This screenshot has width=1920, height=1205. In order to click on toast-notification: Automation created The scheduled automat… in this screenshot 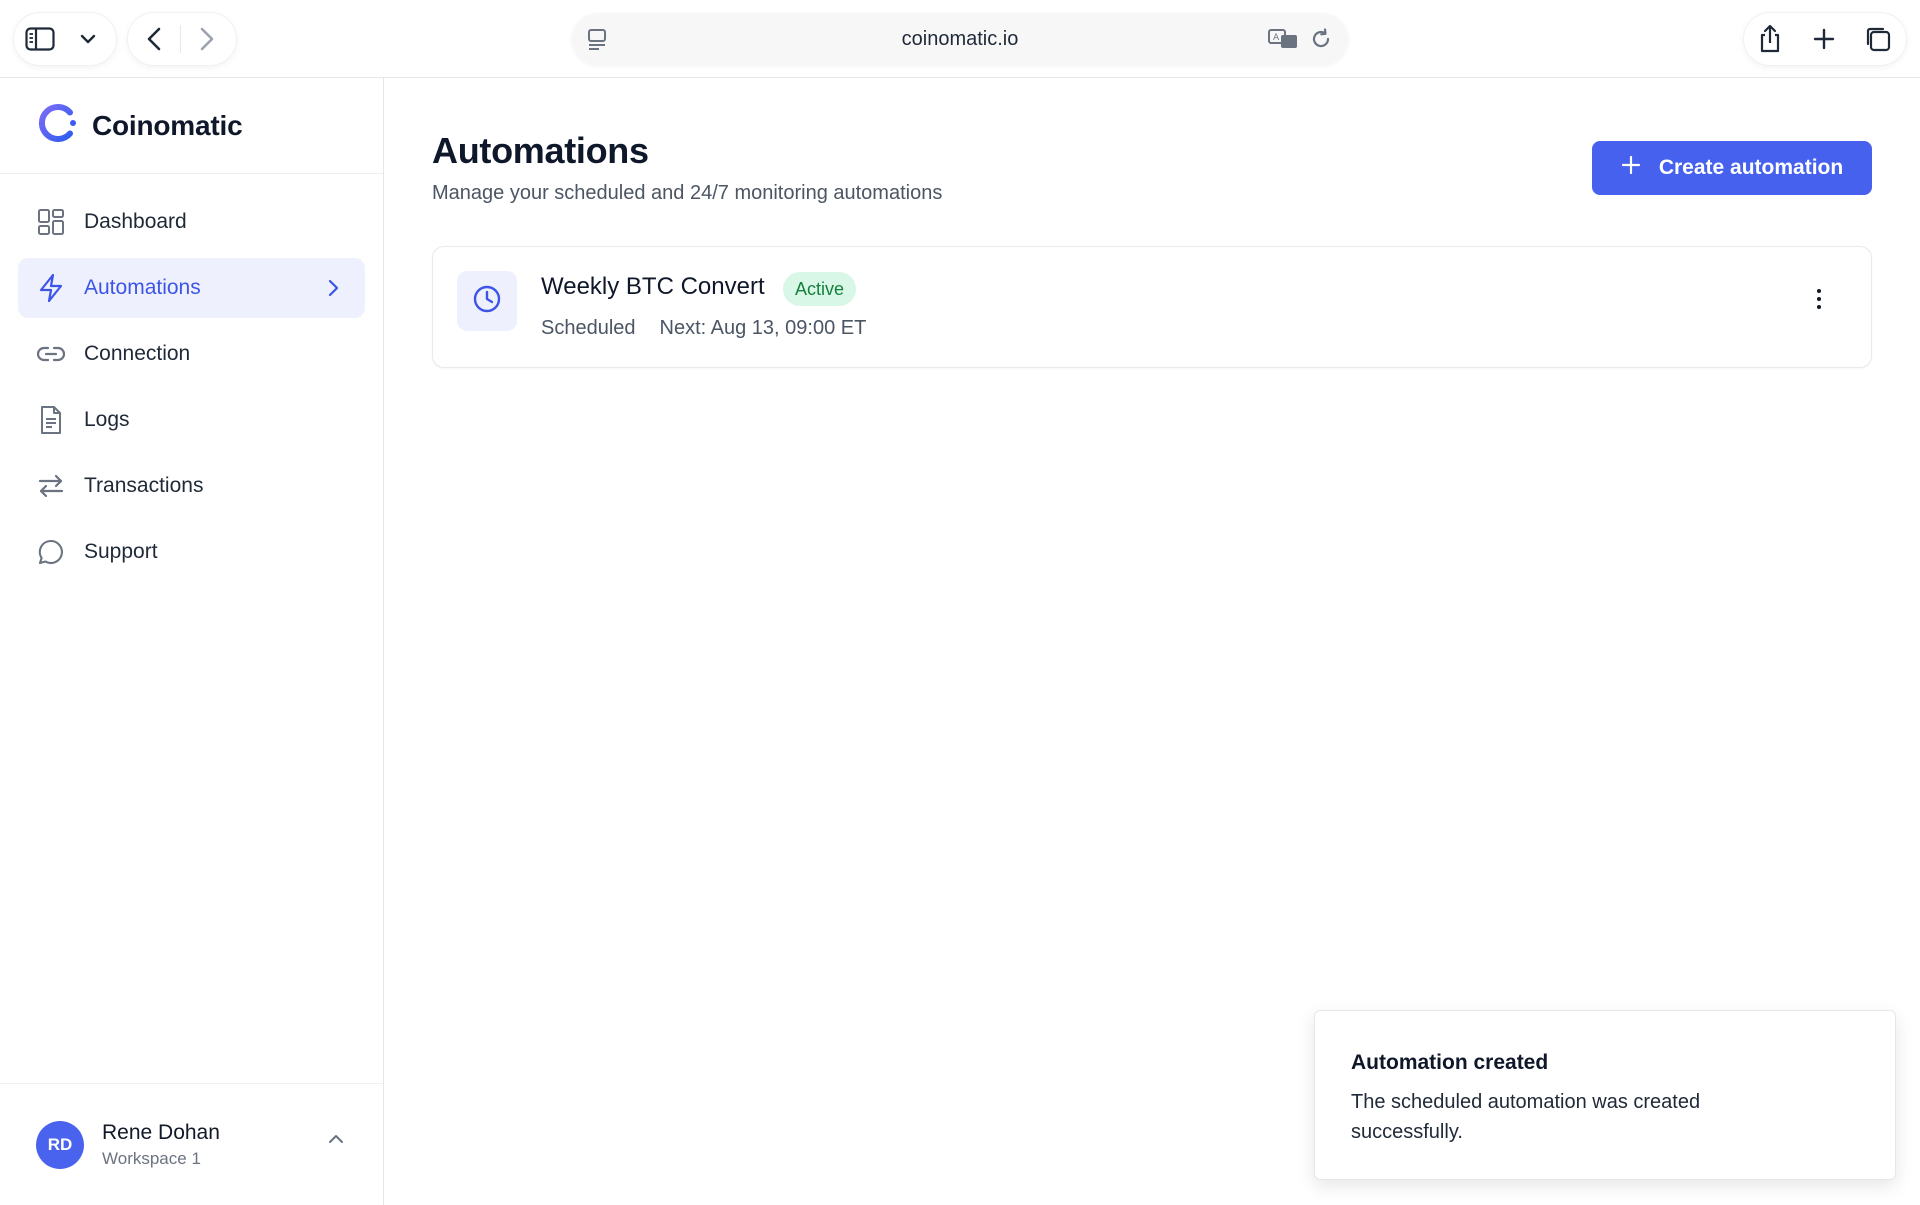, I will do `click(1605, 1095)`.